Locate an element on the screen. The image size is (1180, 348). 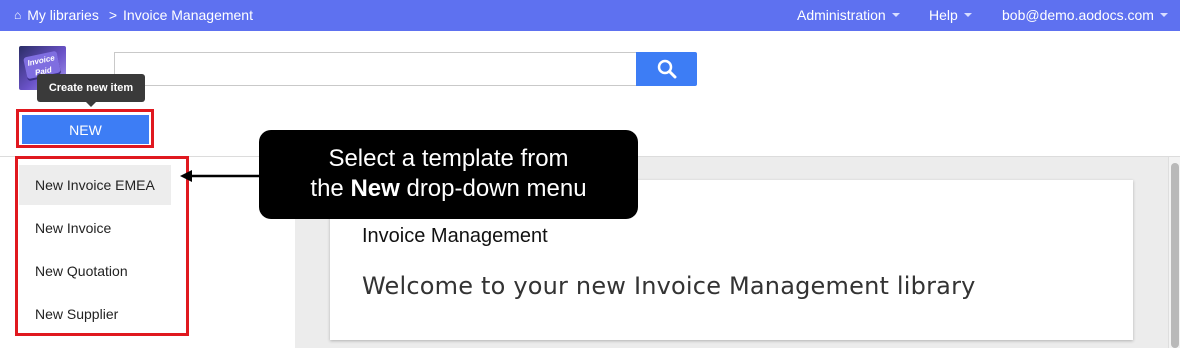
callout-line-2: the New drop-down menu is located at coordinates (448, 188).